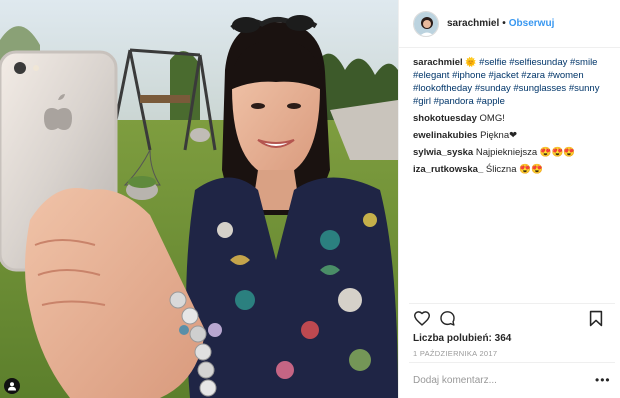  I want to click on hashtag-link: #apple, so click(490, 101).